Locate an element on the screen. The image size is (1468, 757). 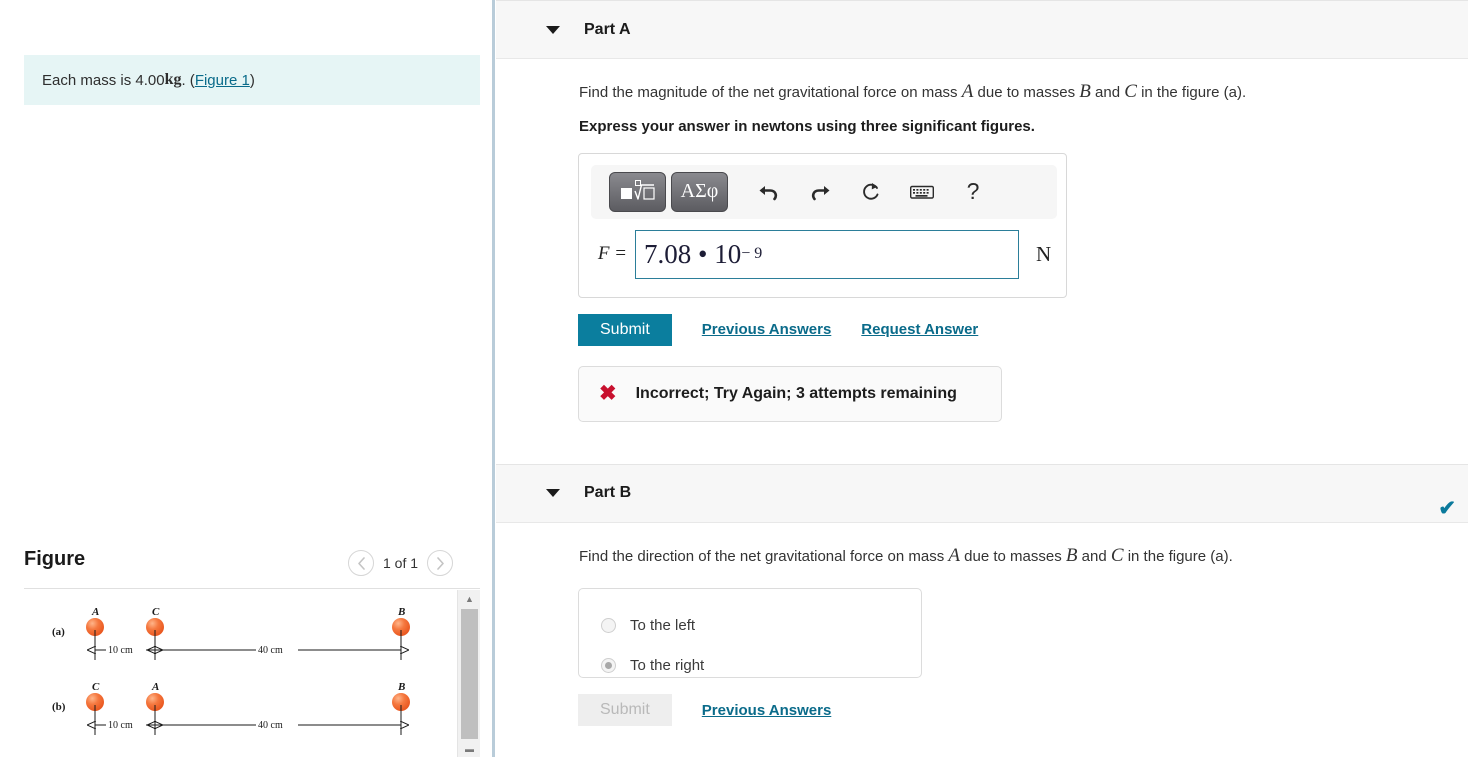
part-a-header: Part A is located at coordinates (982, 29).